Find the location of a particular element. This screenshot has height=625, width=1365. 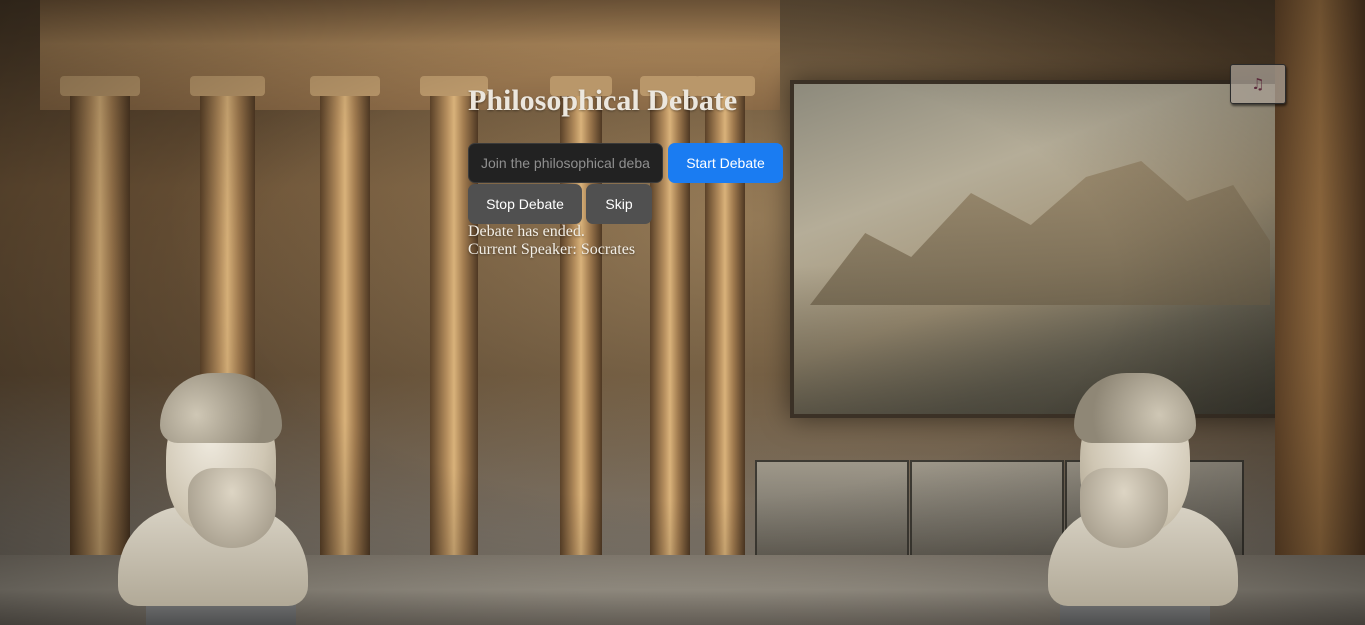

philosopher-bust-left is located at coordinates (213, 499).